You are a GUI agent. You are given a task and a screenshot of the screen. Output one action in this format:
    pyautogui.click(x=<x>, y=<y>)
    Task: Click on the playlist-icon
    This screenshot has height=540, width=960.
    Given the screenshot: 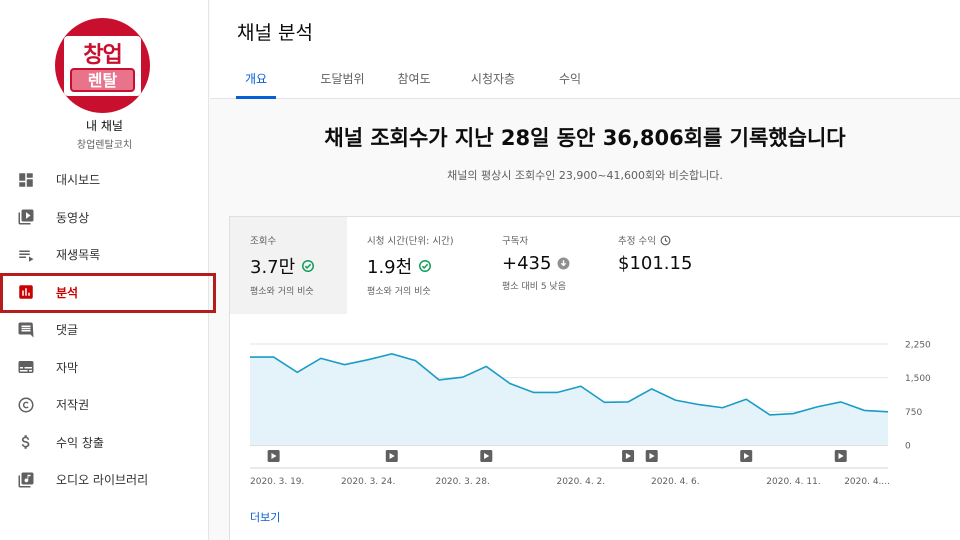 What is the action you would take?
    pyautogui.click(x=26, y=255)
    